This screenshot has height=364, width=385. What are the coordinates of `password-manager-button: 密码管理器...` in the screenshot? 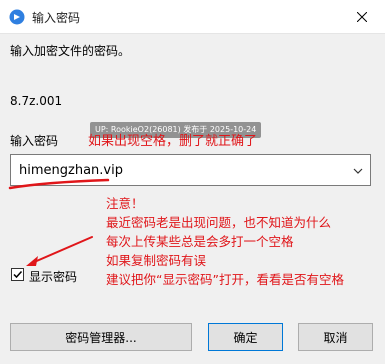 It's located at (101, 337).